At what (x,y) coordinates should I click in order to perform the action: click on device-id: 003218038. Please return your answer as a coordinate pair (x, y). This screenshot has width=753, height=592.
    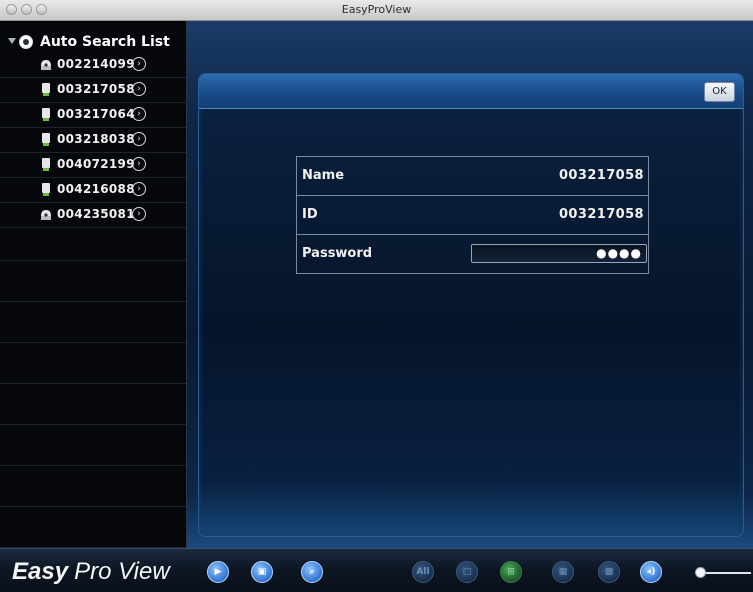
    Looking at the image, I should click on (96, 139).